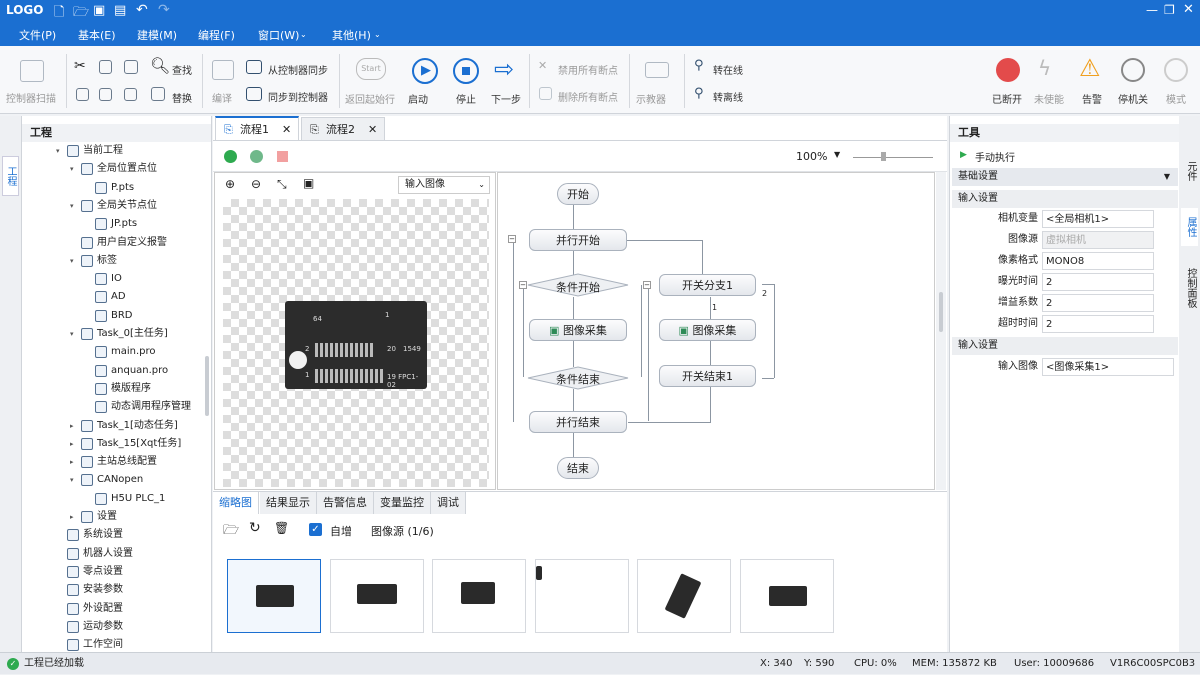 The image size is (1200, 675). What do you see at coordinates (89, 535) in the screenshot?
I see `tree-item: 系统设置` at bounding box center [89, 535].